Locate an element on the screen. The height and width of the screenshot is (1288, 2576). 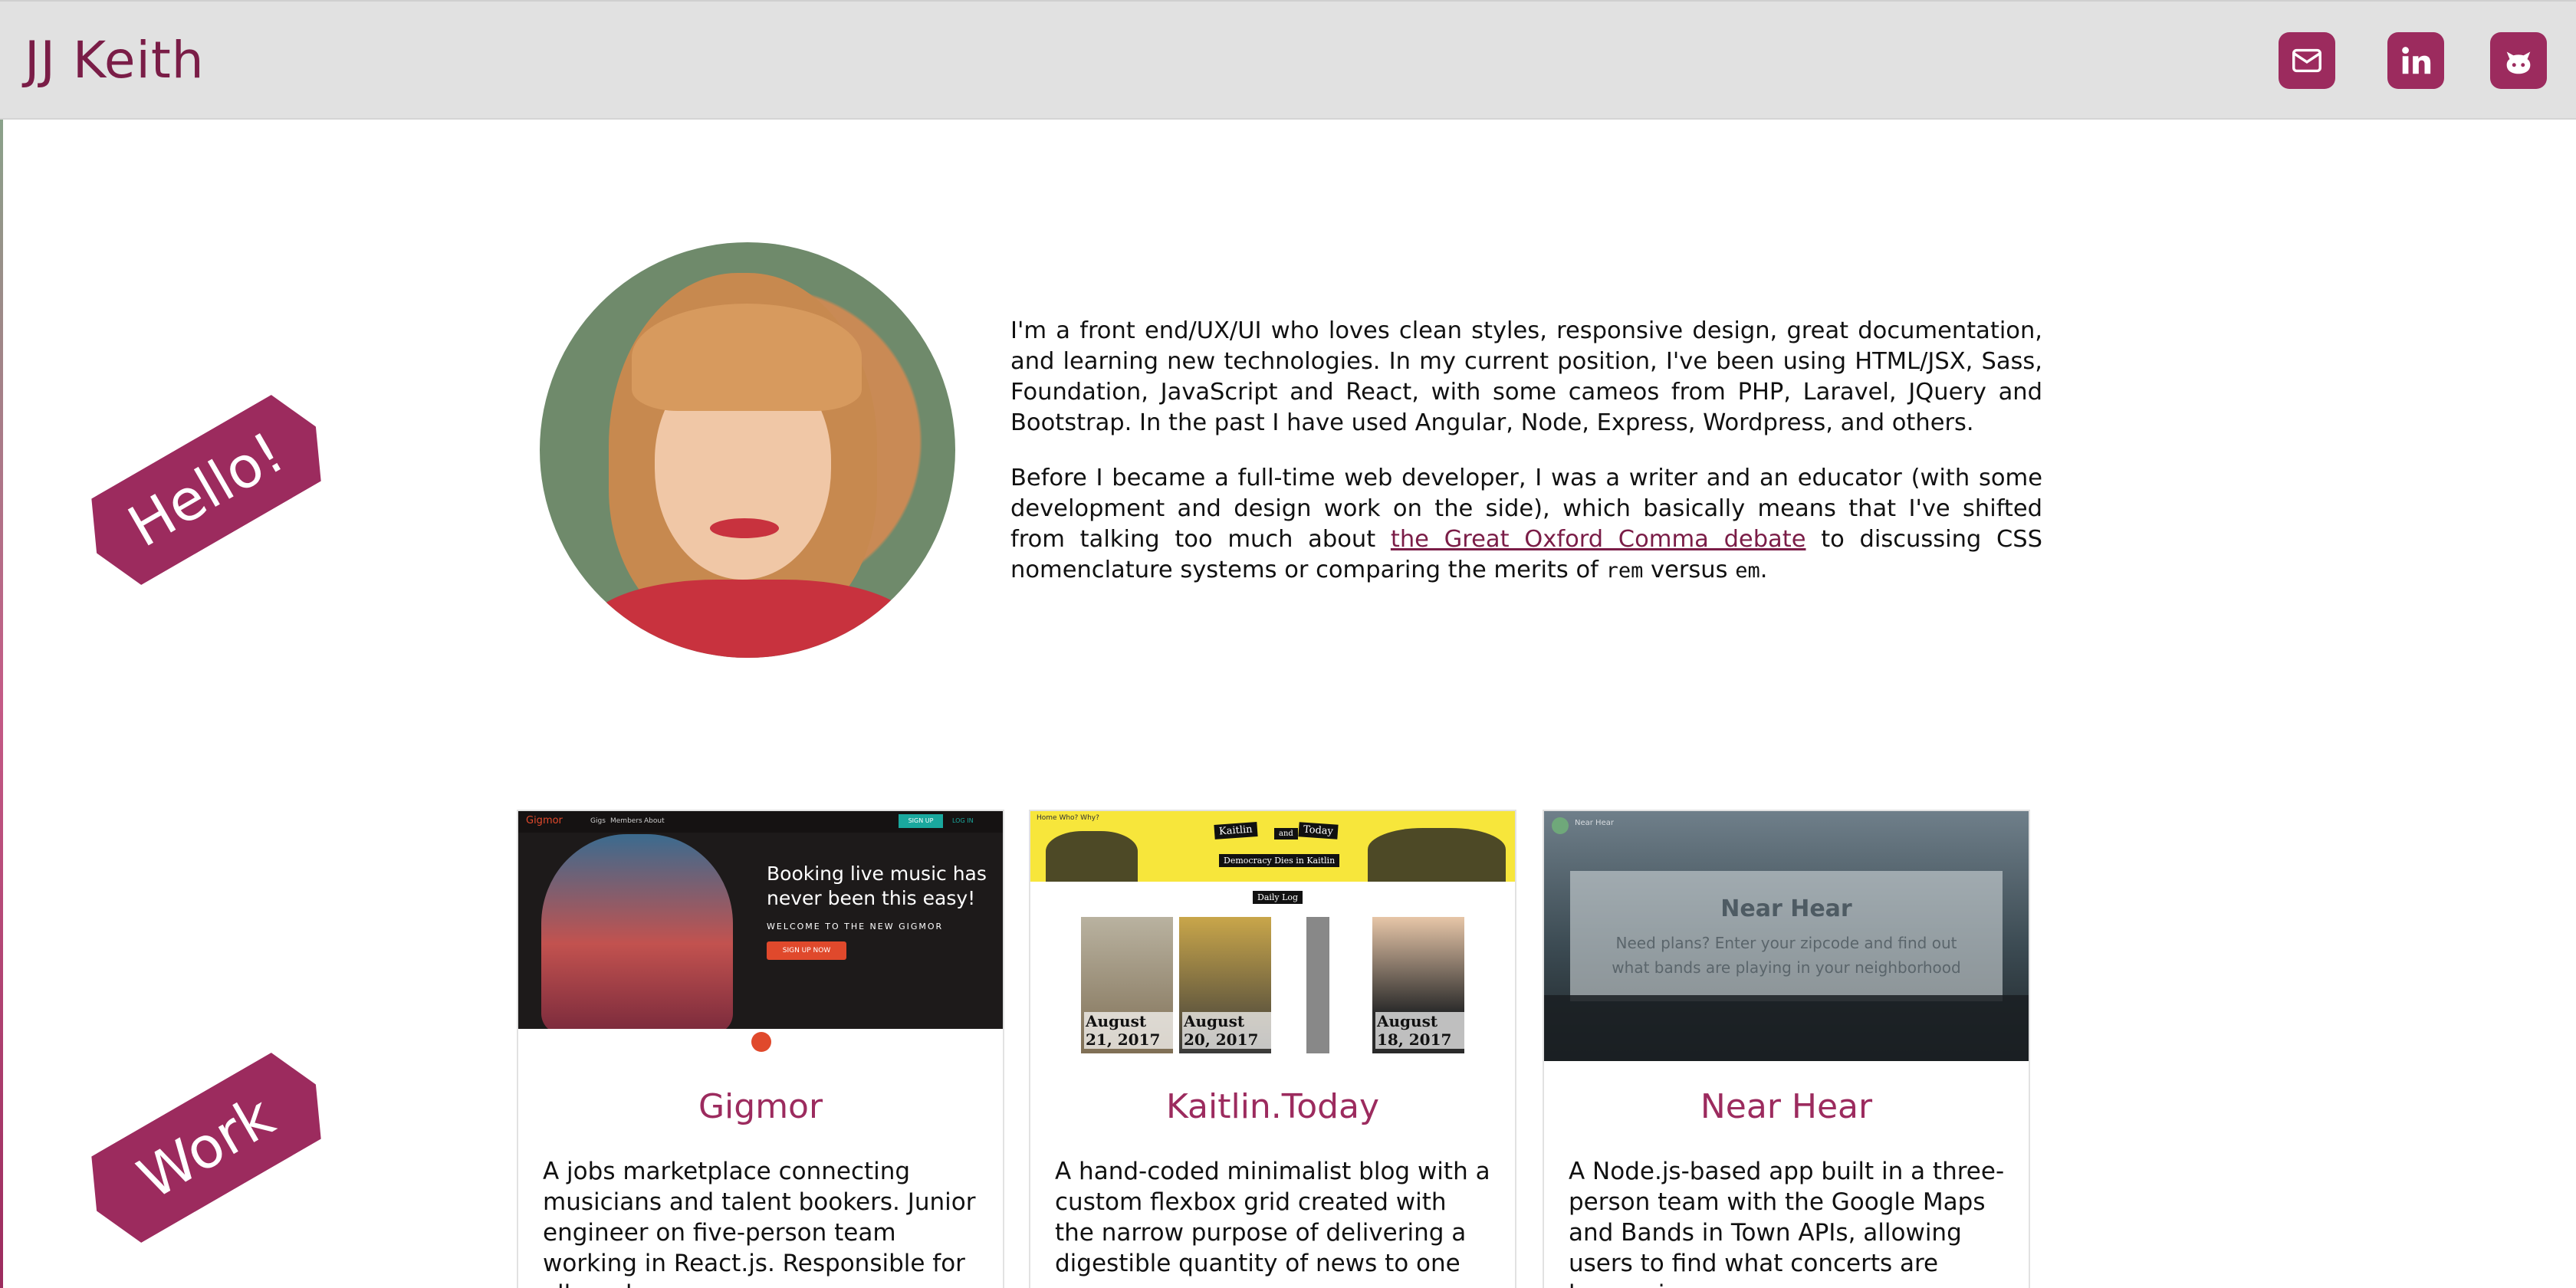
github-link is located at coordinates (2518, 61).